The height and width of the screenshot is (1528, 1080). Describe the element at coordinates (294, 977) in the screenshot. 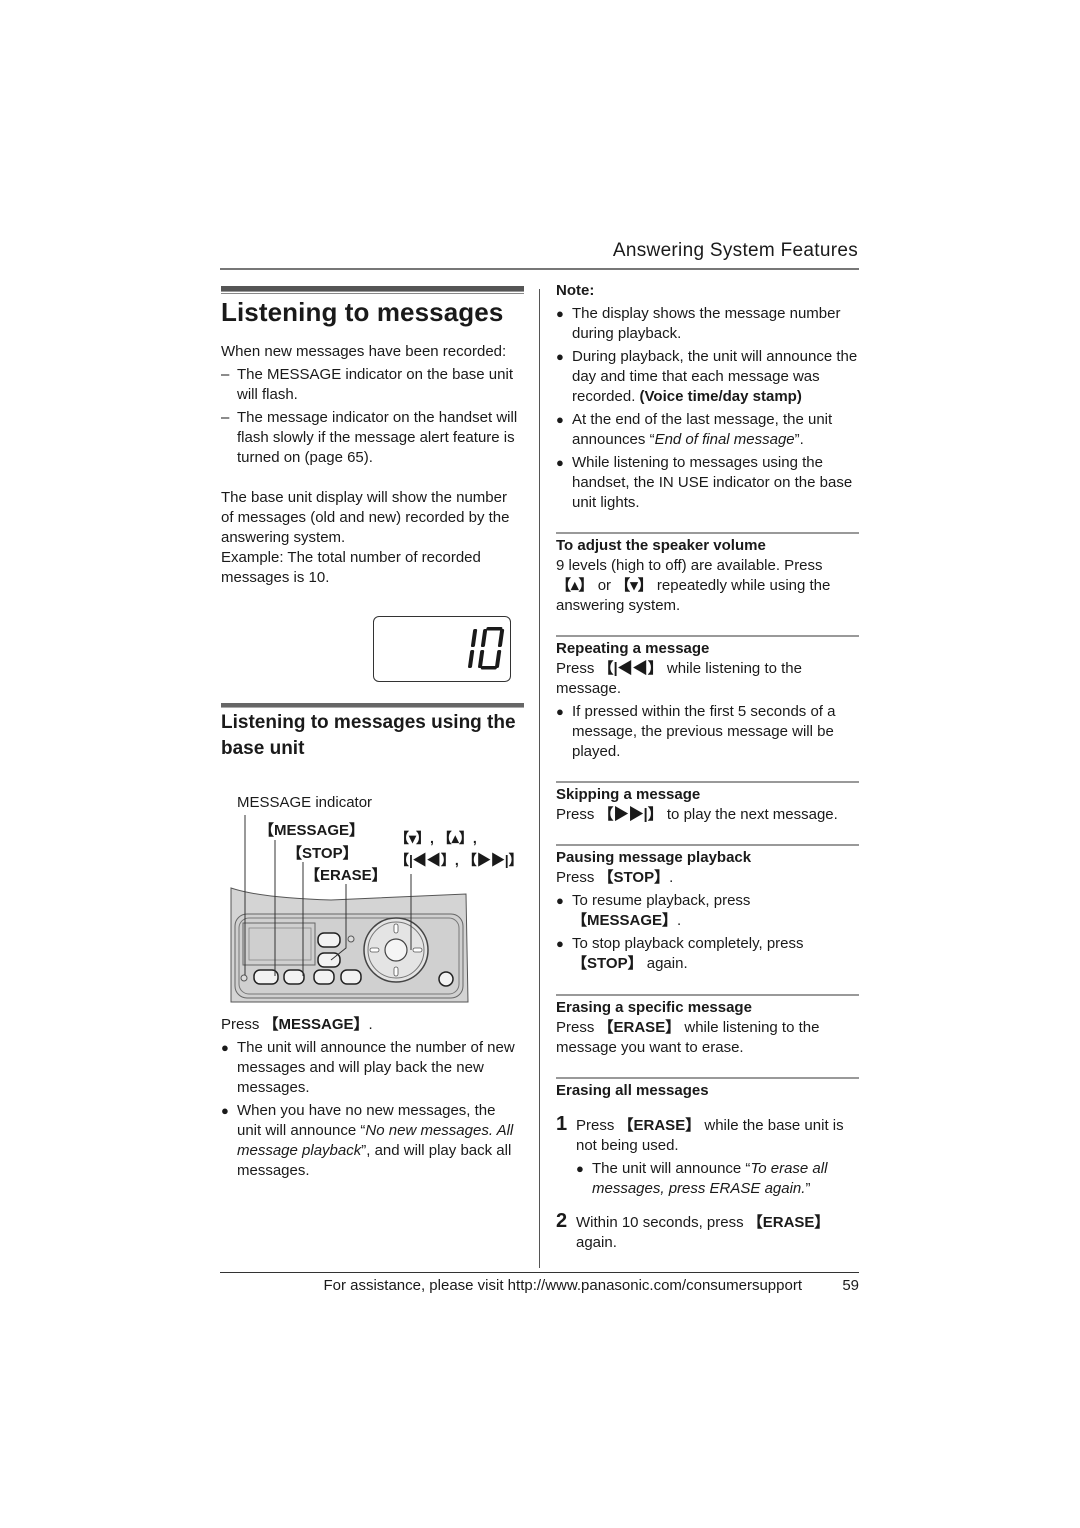

I see `stop-button` at that location.